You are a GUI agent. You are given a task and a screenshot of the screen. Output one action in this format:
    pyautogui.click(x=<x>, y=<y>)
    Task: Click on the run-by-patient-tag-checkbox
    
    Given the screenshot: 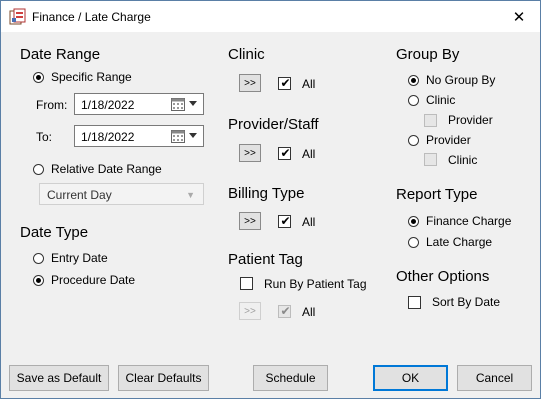 What is the action you would take?
    pyautogui.click(x=246, y=283)
    